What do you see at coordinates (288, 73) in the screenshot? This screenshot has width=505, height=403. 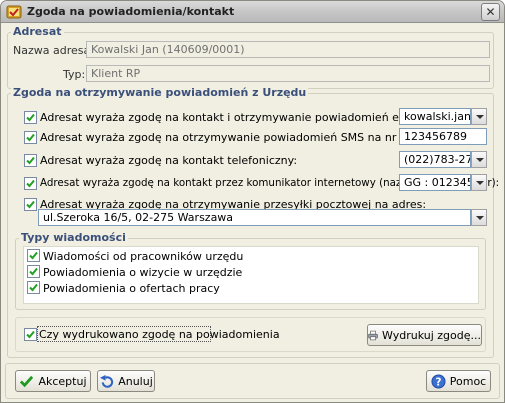 I see `recipient-type-field: Klient RP` at bounding box center [288, 73].